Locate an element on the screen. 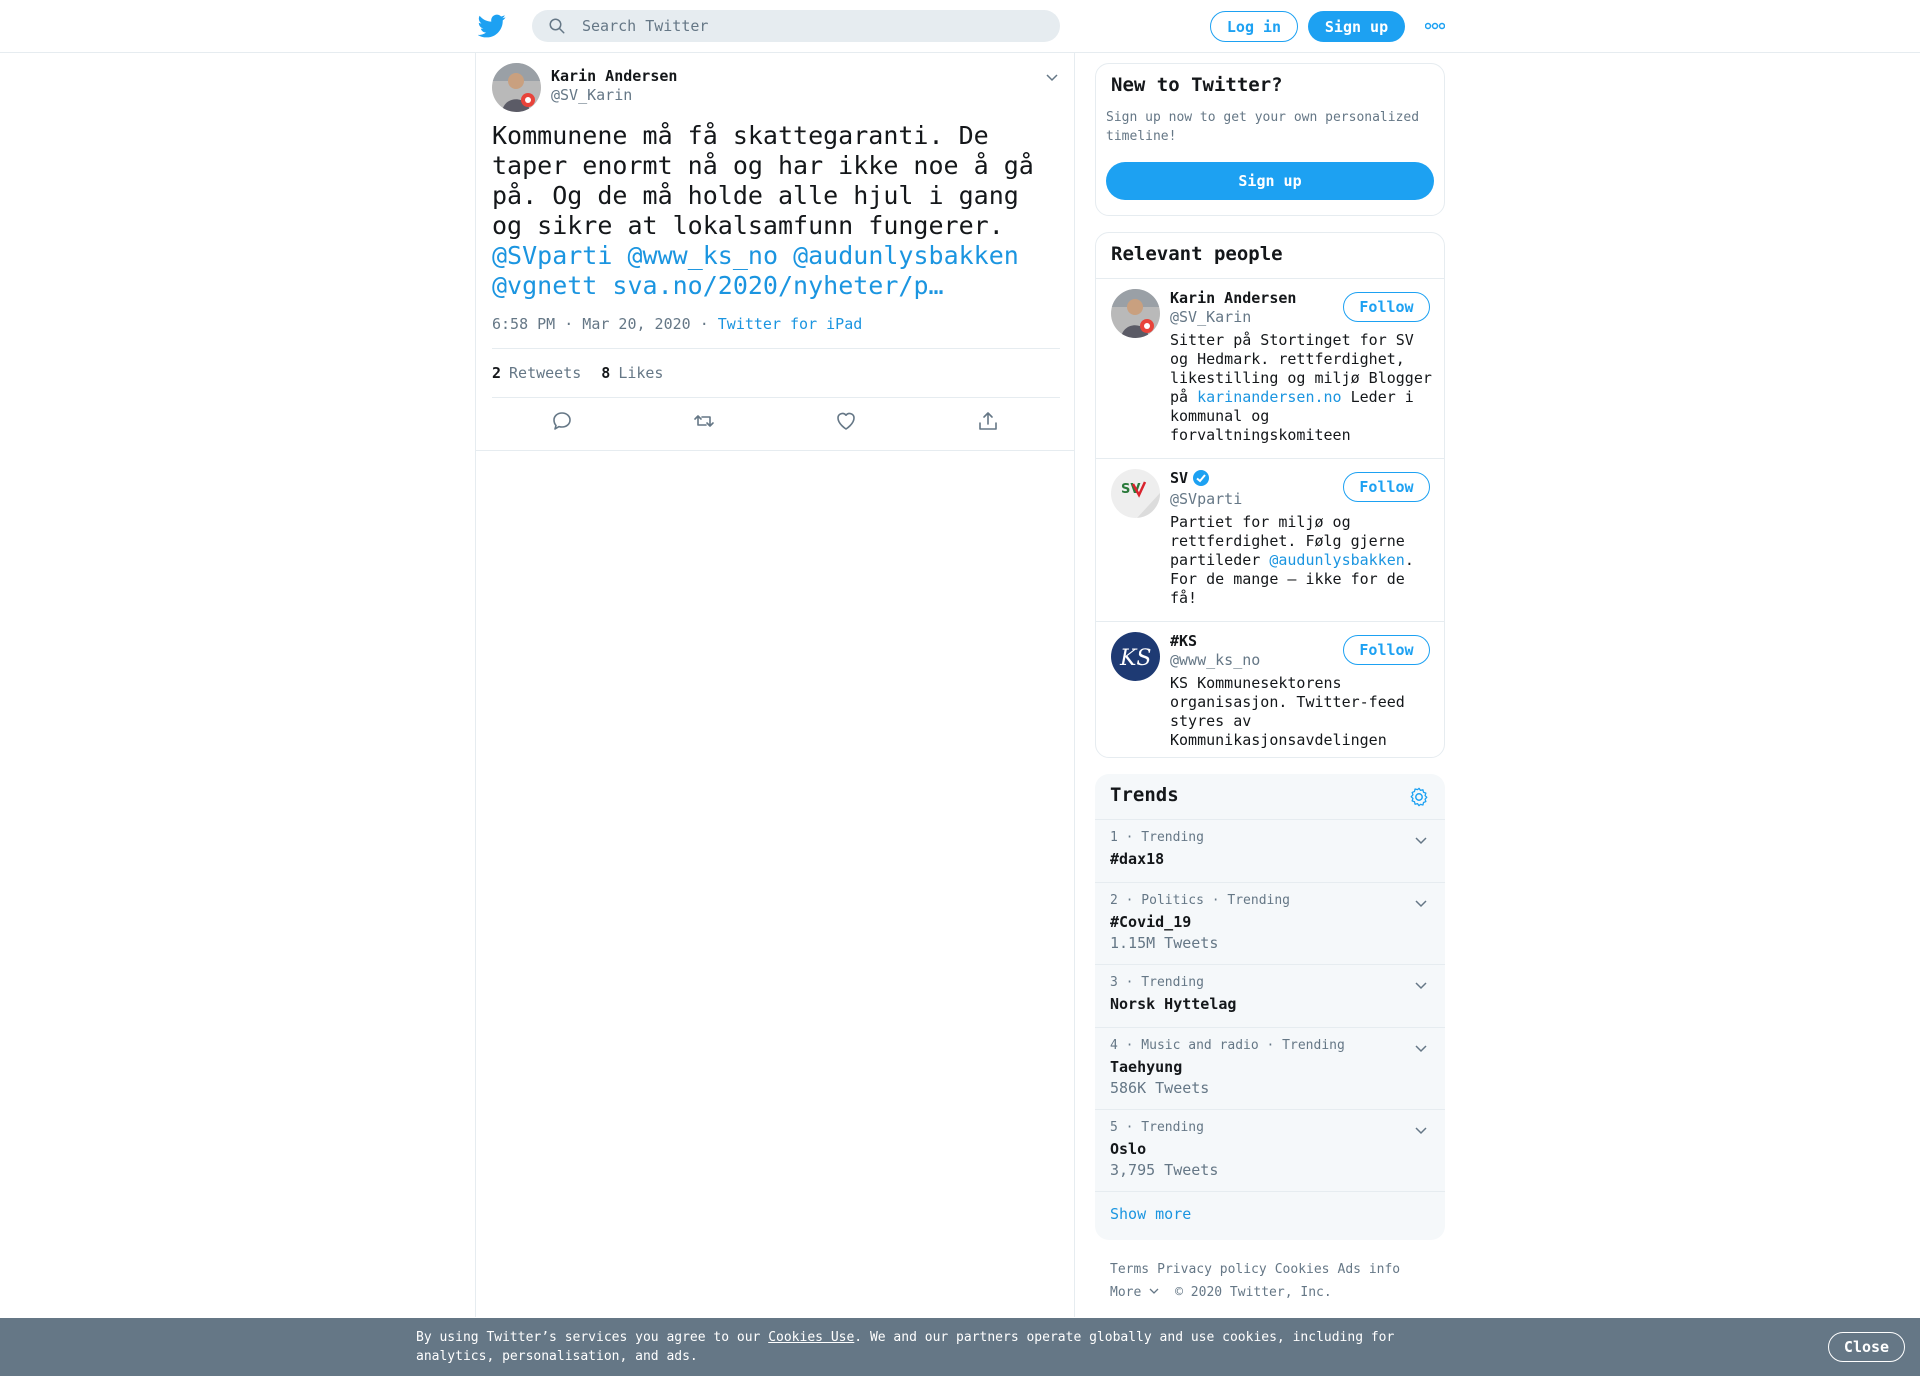 The height and width of the screenshot is (1376, 1920). author-avatar is located at coordinates (516, 87).